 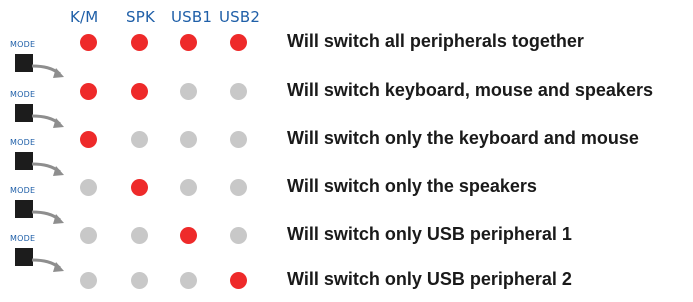 What do you see at coordinates (470, 90) in the screenshot?
I see `row-description: Will switch keyboard, mouse and speakers` at bounding box center [470, 90].